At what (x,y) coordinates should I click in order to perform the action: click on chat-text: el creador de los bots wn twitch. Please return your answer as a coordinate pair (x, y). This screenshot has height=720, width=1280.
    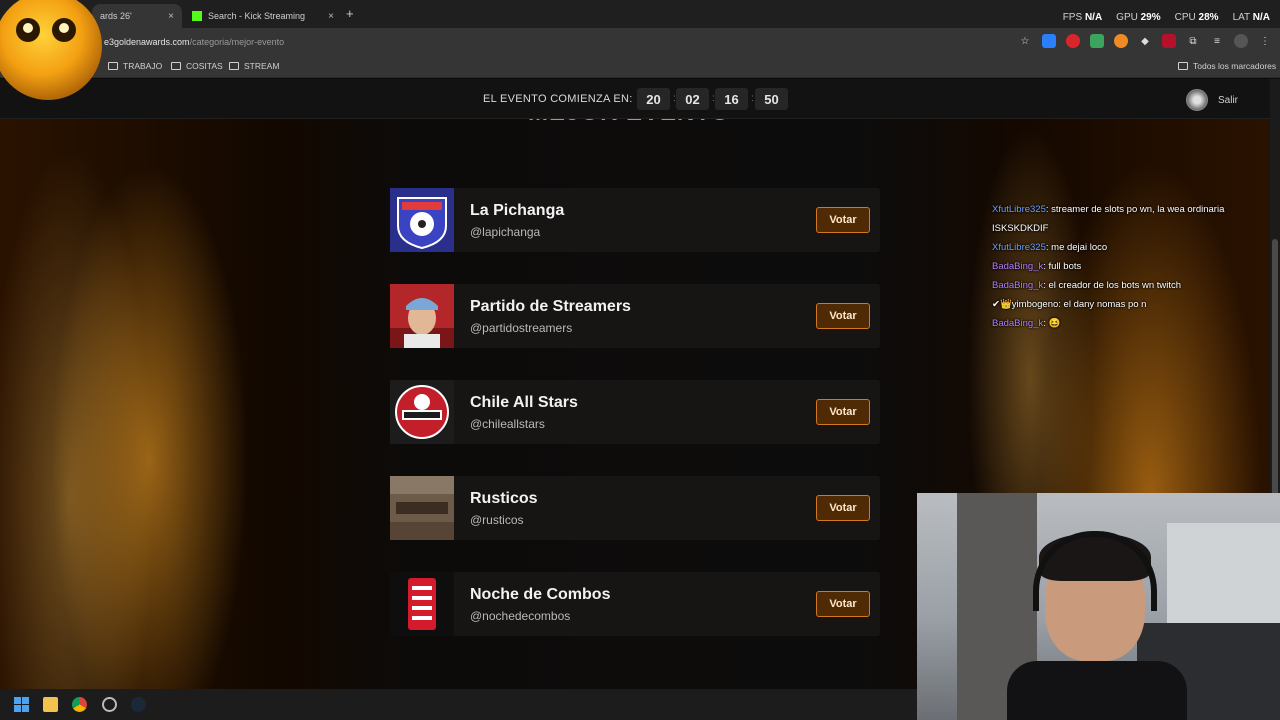
    Looking at the image, I should click on (1113, 285).